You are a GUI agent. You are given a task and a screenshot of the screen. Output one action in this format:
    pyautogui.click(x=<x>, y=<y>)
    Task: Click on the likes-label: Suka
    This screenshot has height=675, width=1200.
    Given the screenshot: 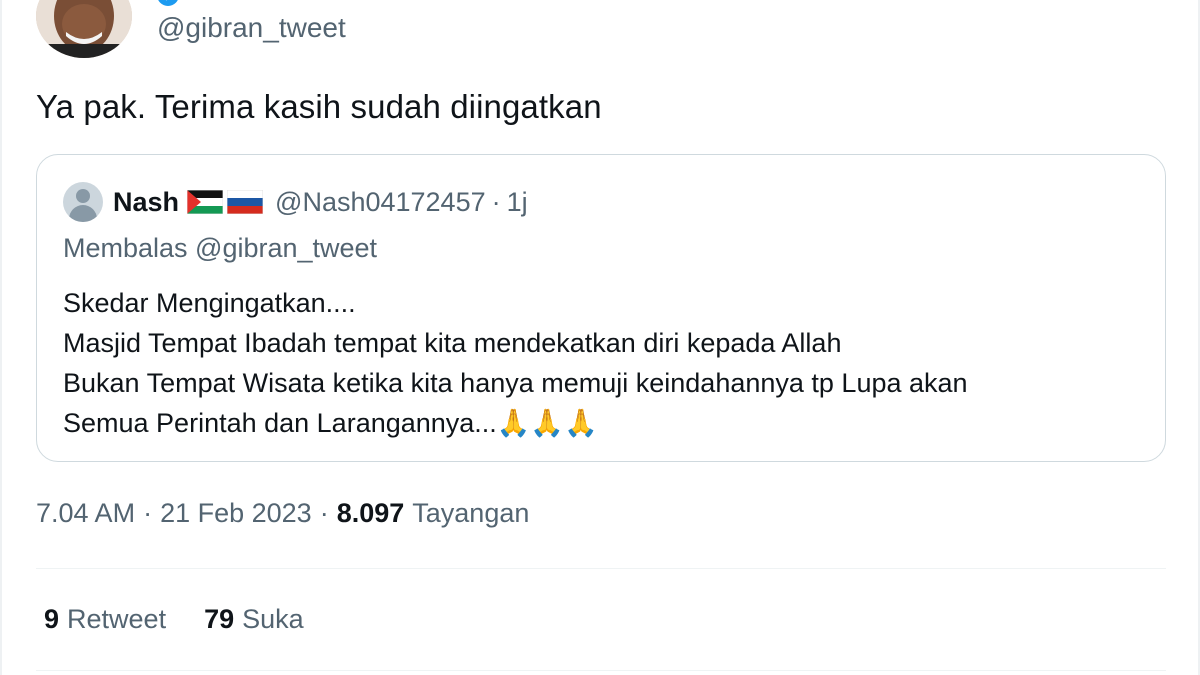 What is the action you would take?
    pyautogui.click(x=273, y=619)
    